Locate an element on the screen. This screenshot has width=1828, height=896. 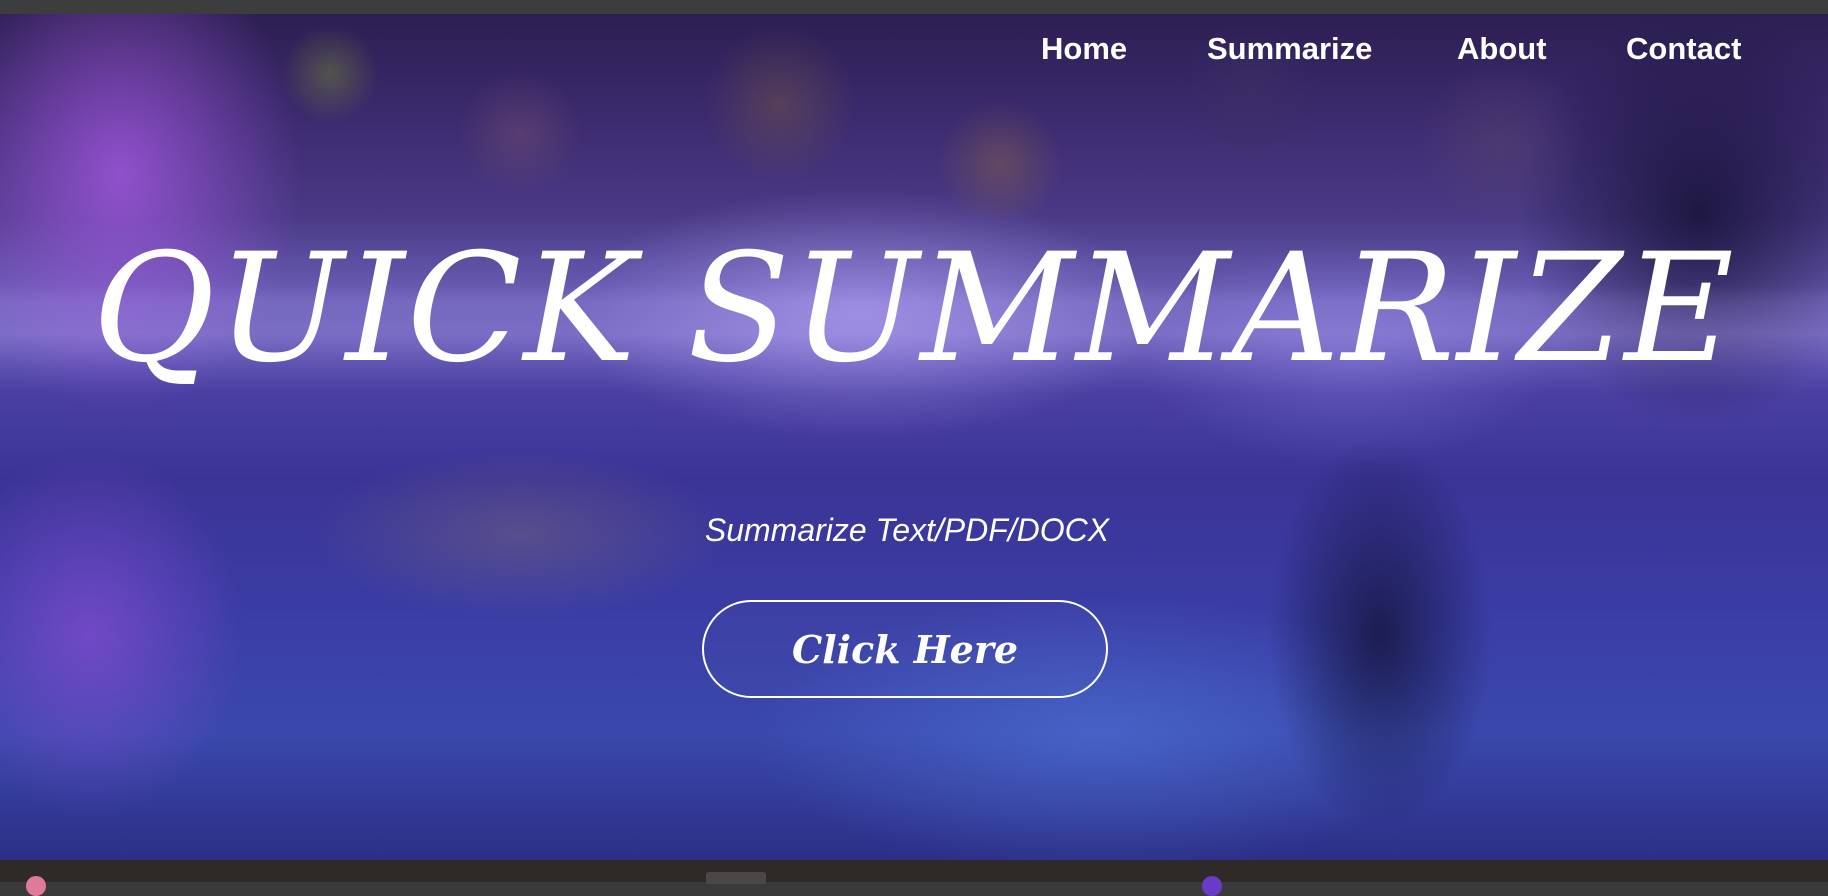
nav-home-link: Home is located at coordinates (1084, 49).